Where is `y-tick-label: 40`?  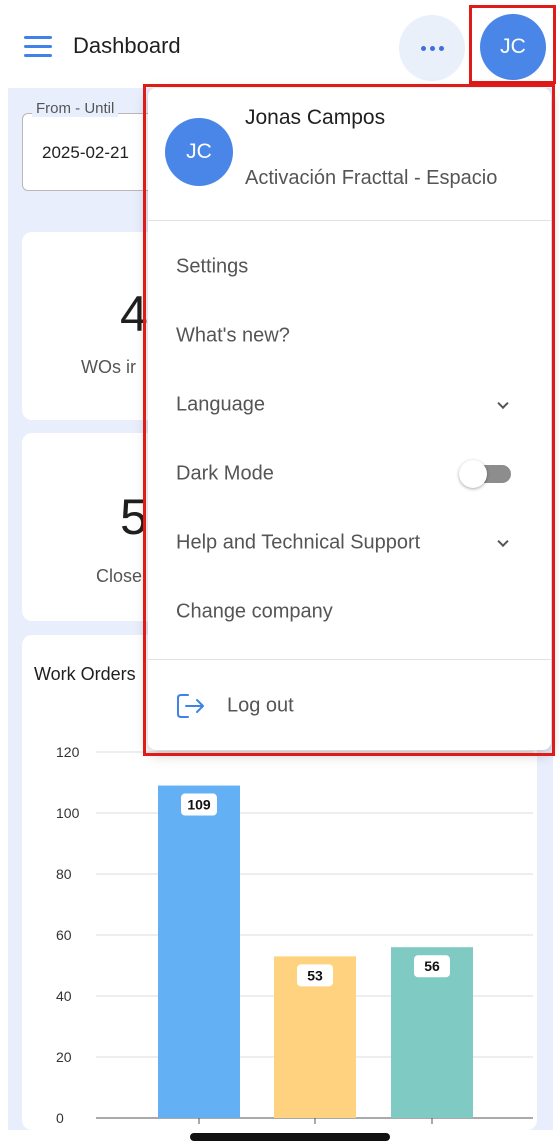 y-tick-label: 40 is located at coordinates (64, 996).